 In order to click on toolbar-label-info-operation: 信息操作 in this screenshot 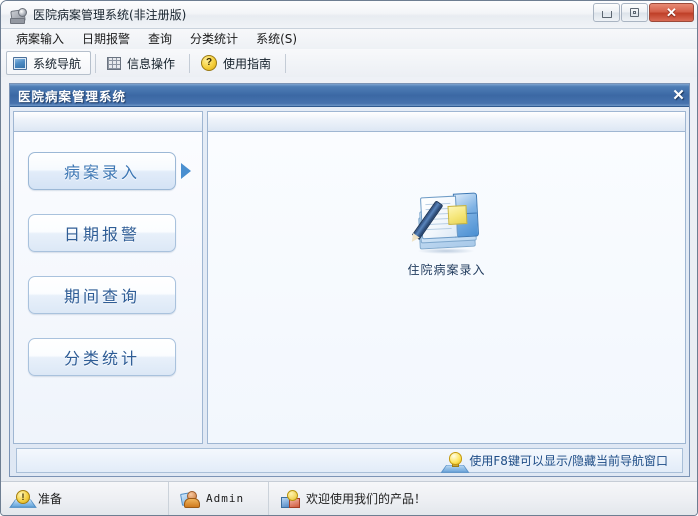, I will do `click(151, 63)`.